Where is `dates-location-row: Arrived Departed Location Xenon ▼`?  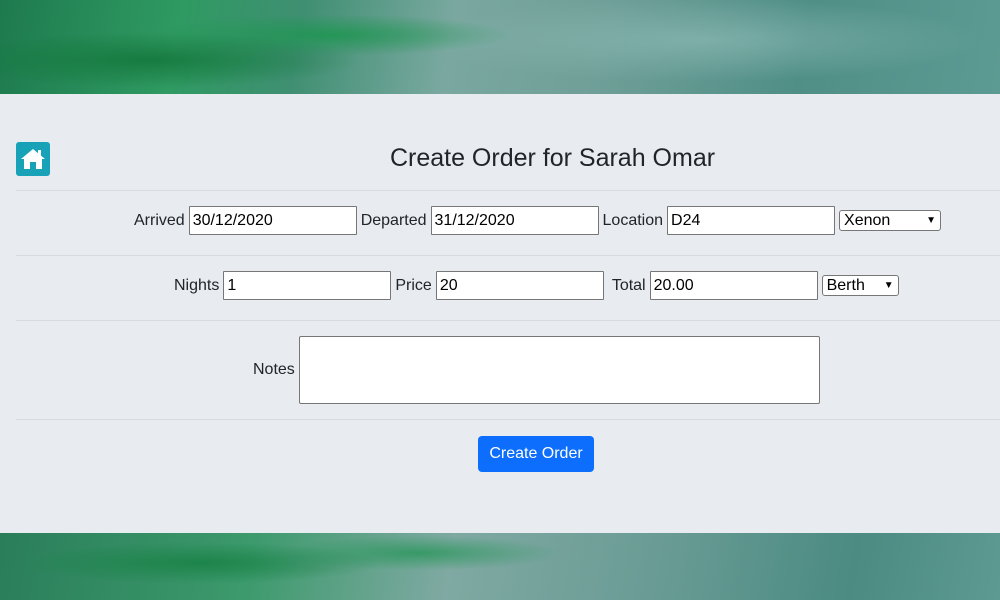 dates-location-row: Arrived Departed Location Xenon ▼ is located at coordinates (500, 220).